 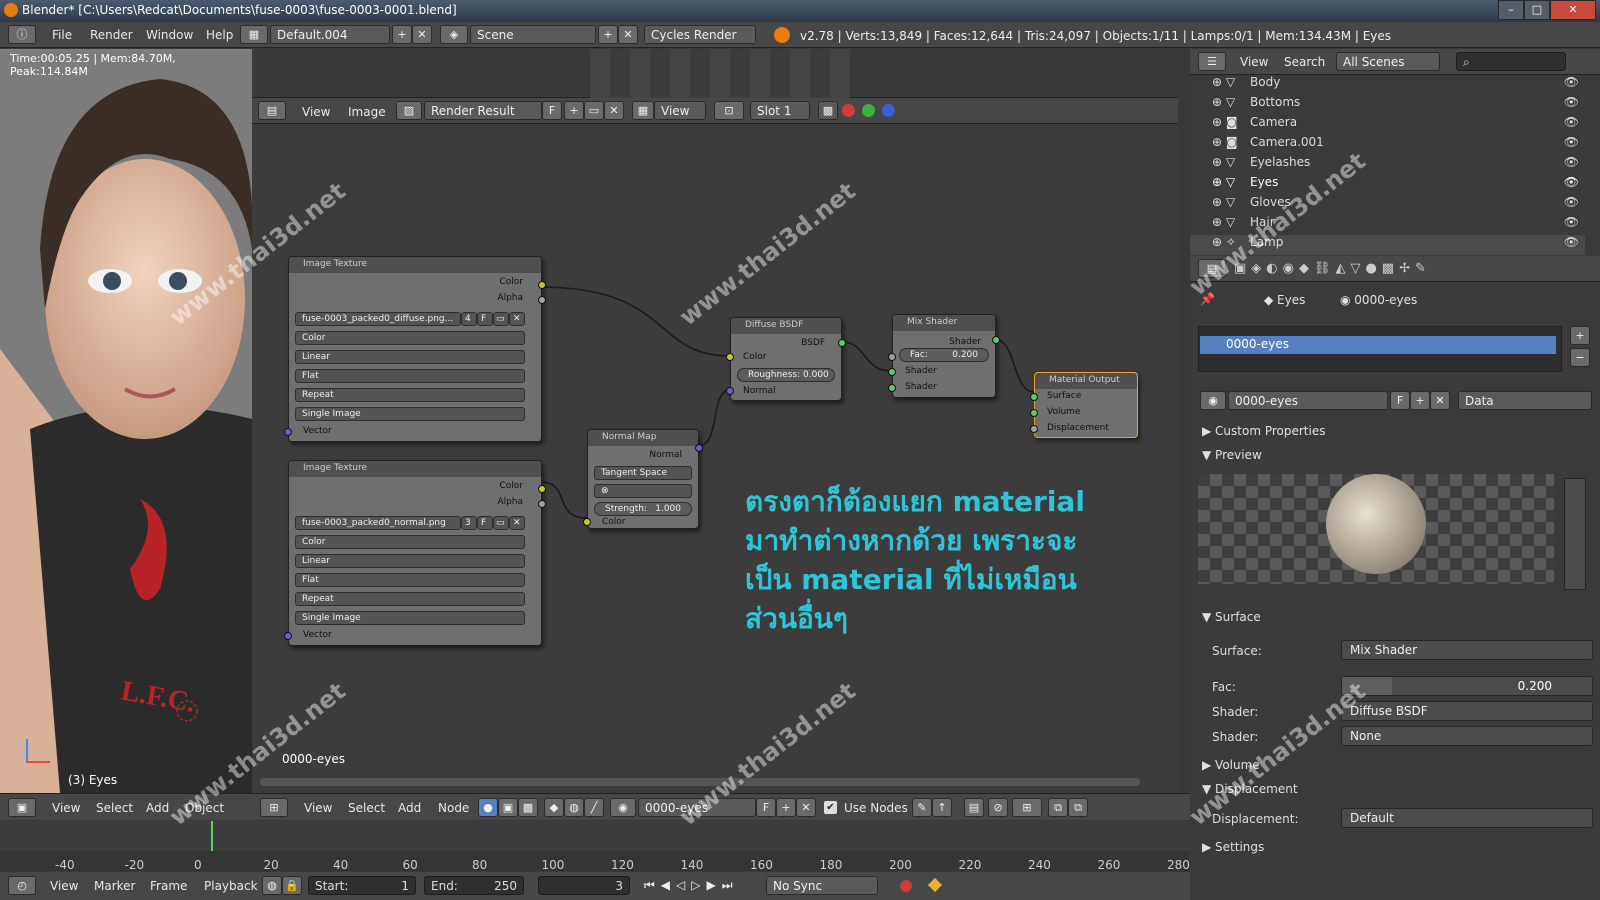 What do you see at coordinates (22, 34) in the screenshot?
I see `info-editor-type-icon: ⓘ` at bounding box center [22, 34].